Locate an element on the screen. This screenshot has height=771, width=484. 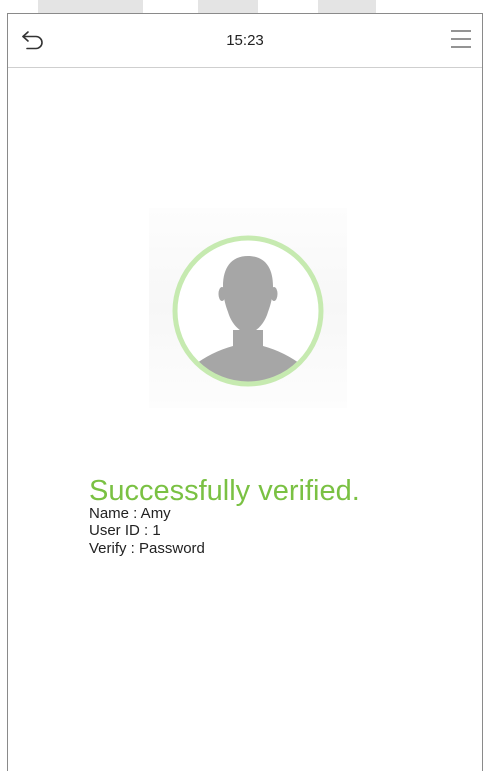
clock-time: 15:23 is located at coordinates (245, 40).